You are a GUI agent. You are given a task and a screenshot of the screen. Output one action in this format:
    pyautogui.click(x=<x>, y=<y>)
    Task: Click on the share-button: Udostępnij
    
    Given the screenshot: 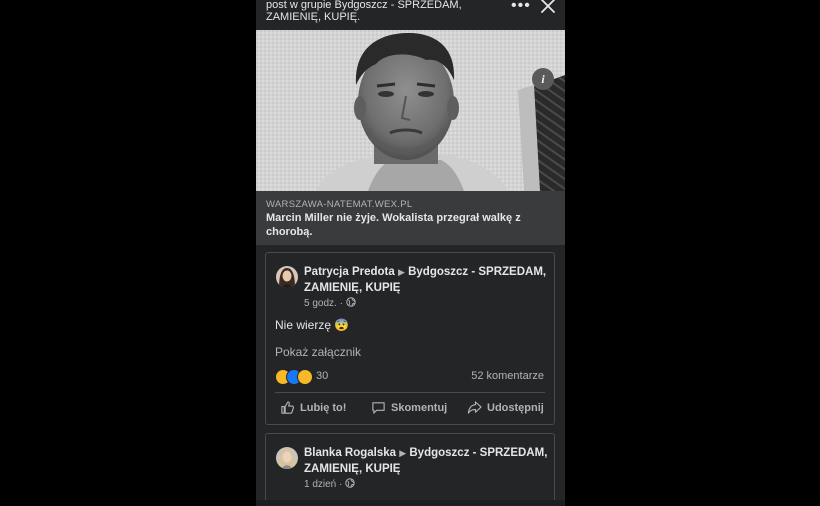 What is the action you would take?
    pyautogui.click(x=505, y=407)
    